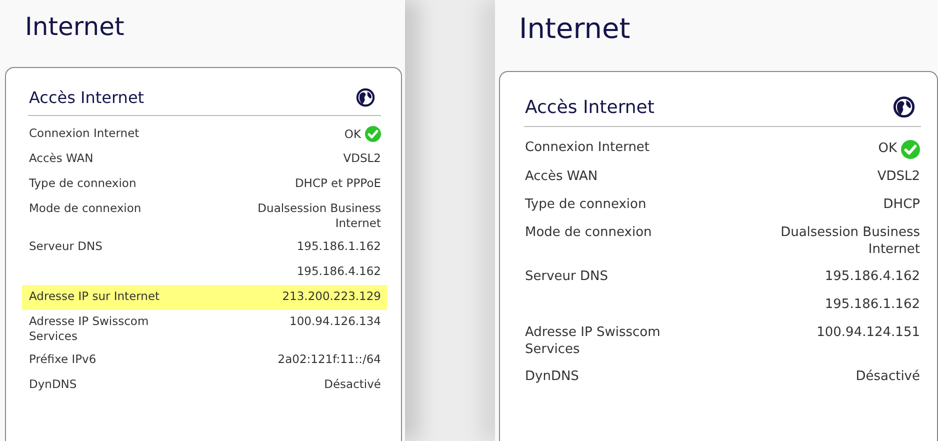  What do you see at coordinates (901, 205) in the screenshot?
I see `field-value: DHCP` at bounding box center [901, 205].